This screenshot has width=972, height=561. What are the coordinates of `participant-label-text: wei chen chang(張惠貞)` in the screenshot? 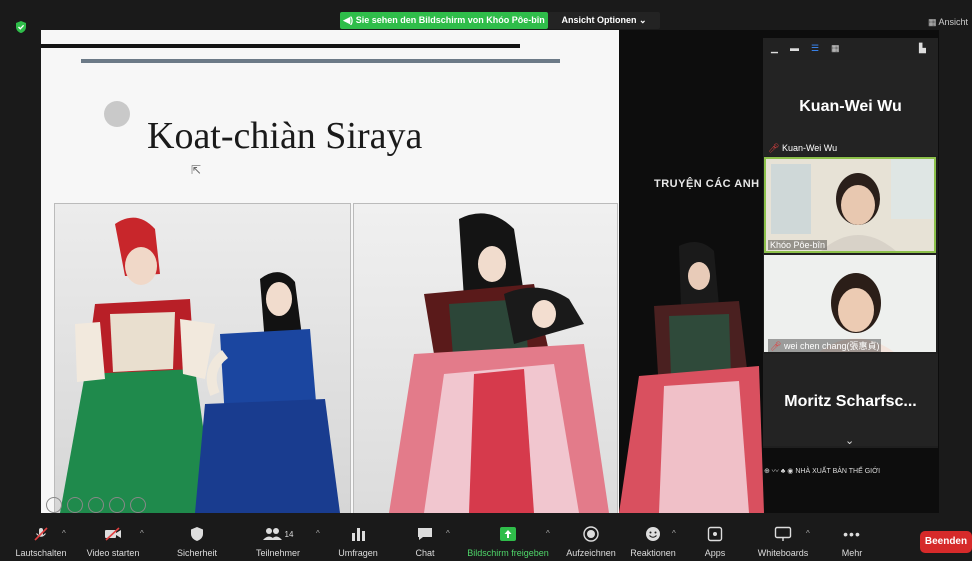 It's located at (831, 346).